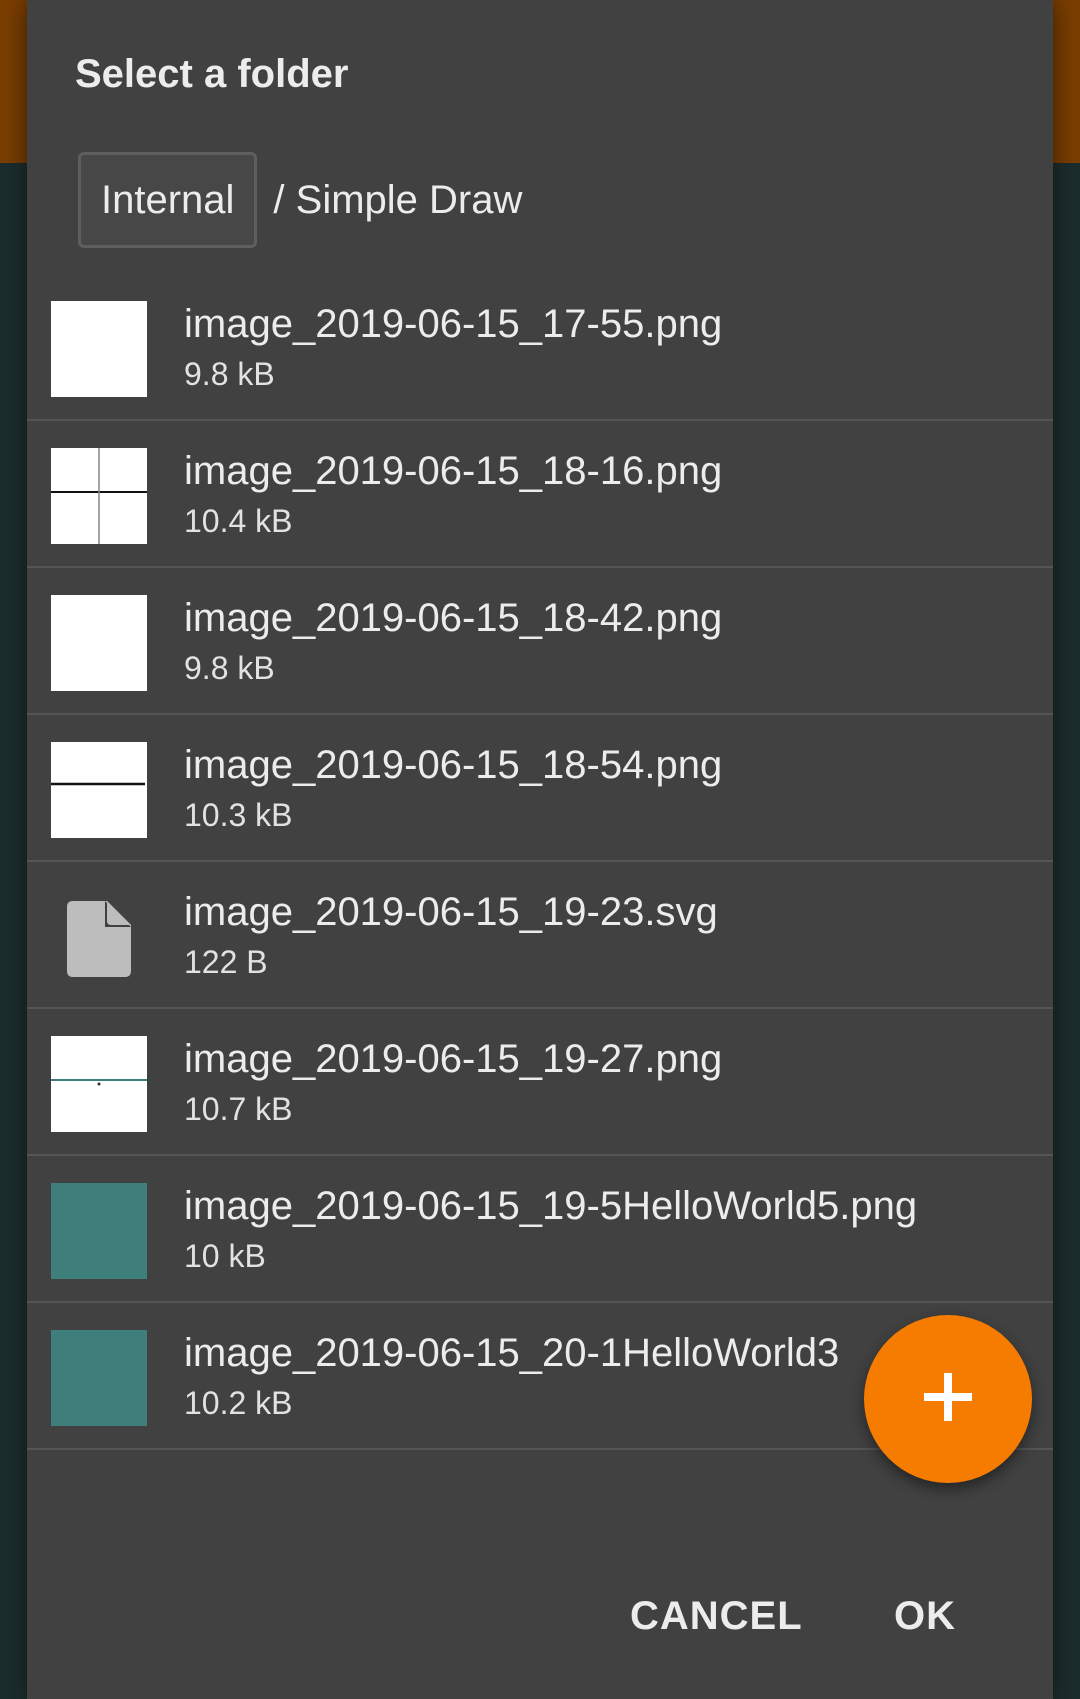 Image resolution: width=1080 pixels, height=1699 pixels. Describe the element at coordinates (225, 1256) in the screenshot. I see `file-size: 10 kB` at that location.